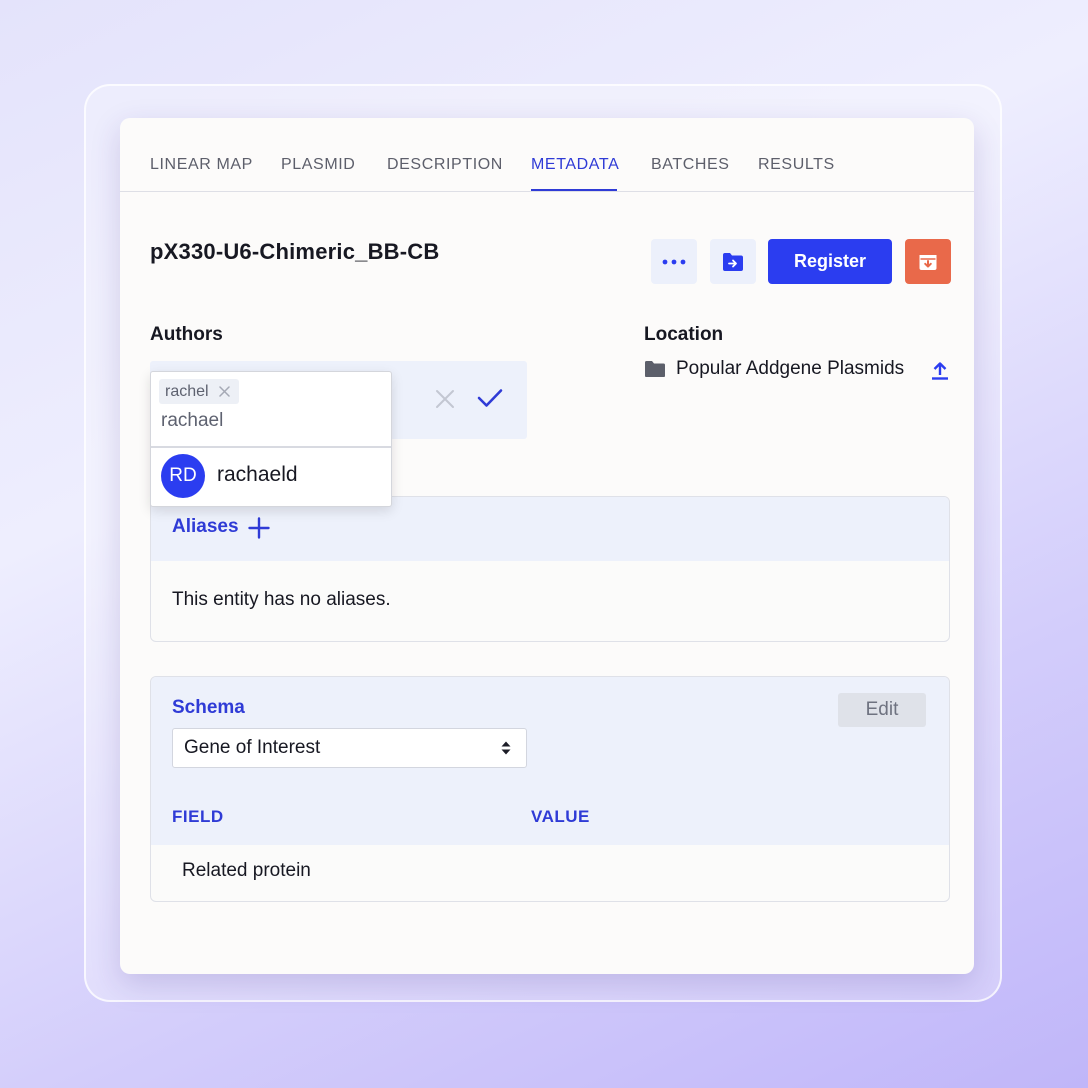  Describe the element at coordinates (575, 165) in the screenshot. I see `tab-metadata: METADATA` at that location.